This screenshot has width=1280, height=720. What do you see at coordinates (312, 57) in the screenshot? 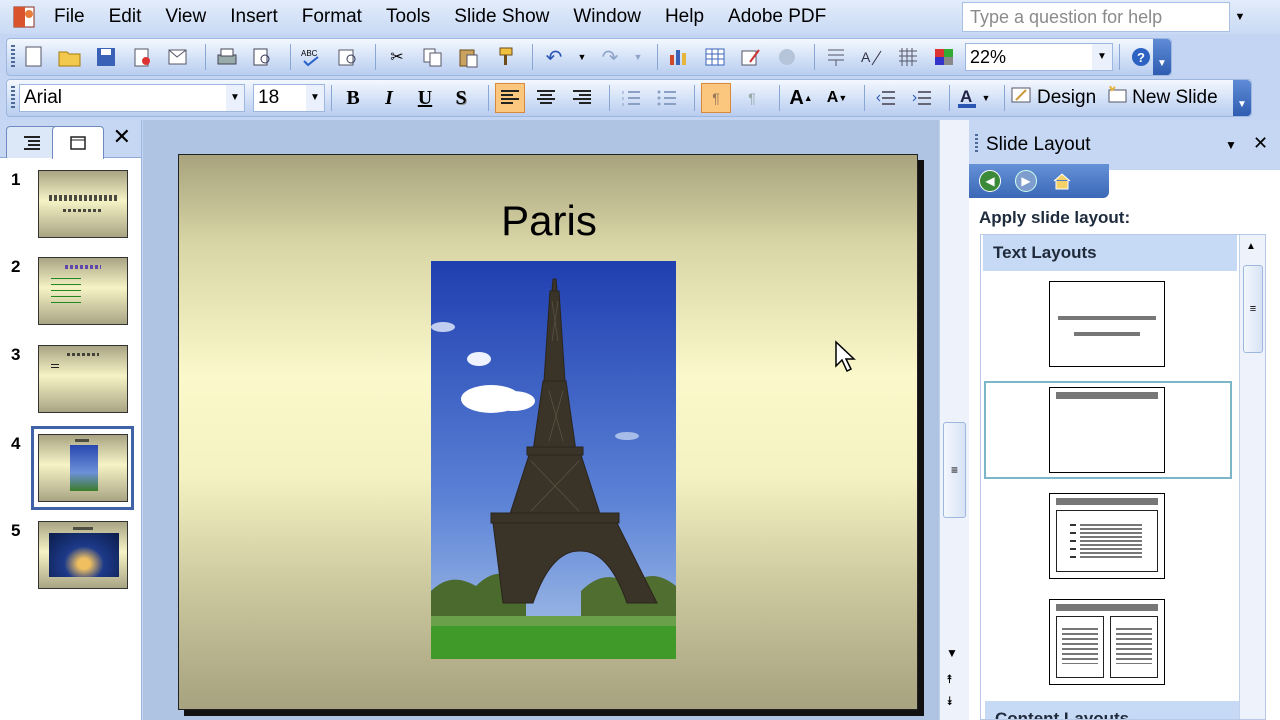
I see `spelling-icon: ABC` at bounding box center [312, 57].